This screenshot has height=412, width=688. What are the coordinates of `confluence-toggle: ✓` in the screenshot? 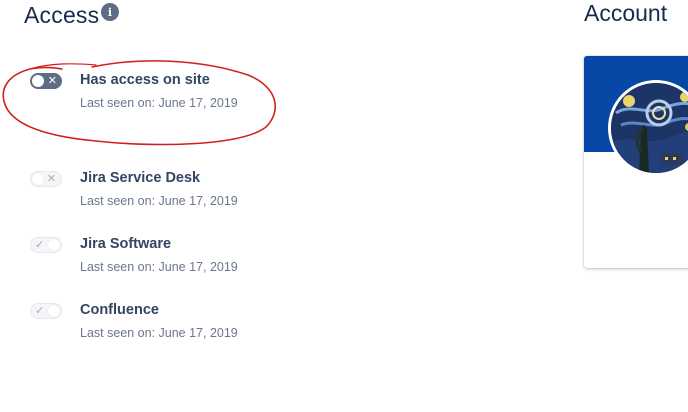 It's located at (46, 311).